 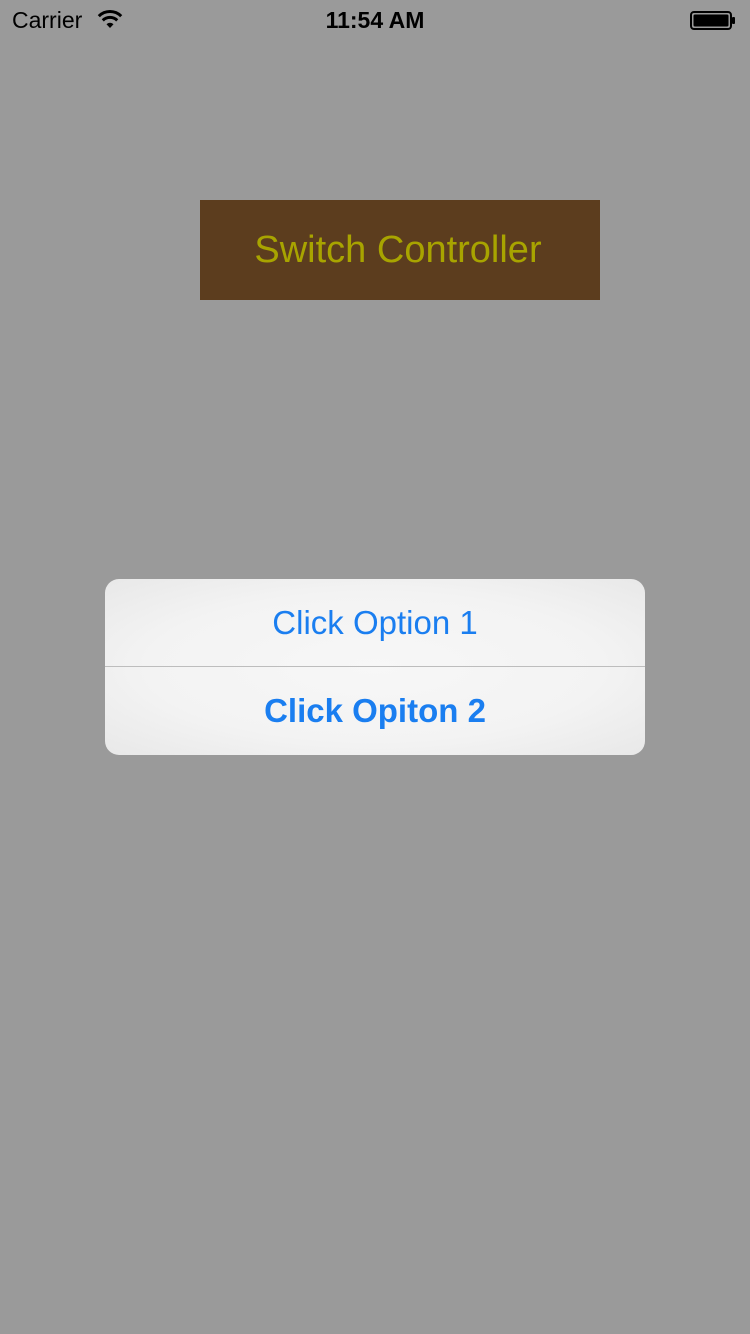 I want to click on battery-icon, so click(x=713, y=20).